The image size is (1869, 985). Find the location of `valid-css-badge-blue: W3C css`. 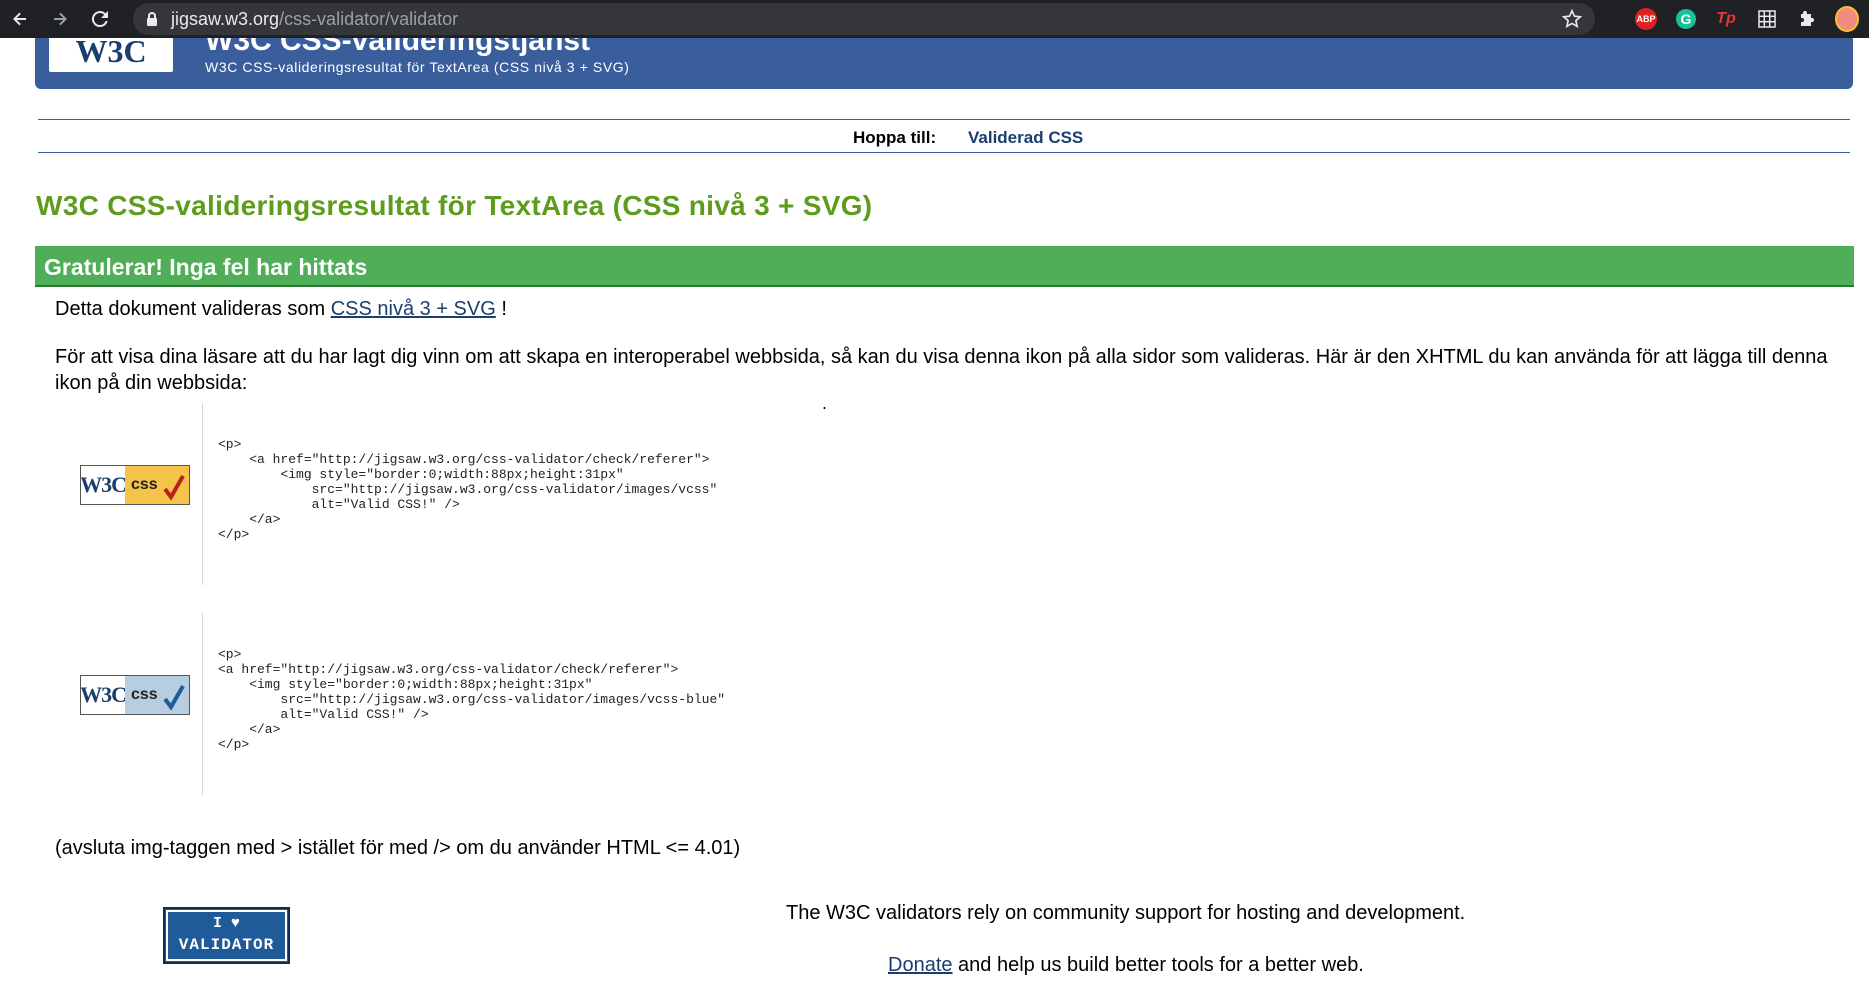

valid-css-badge-blue: W3C css is located at coordinates (135, 695).